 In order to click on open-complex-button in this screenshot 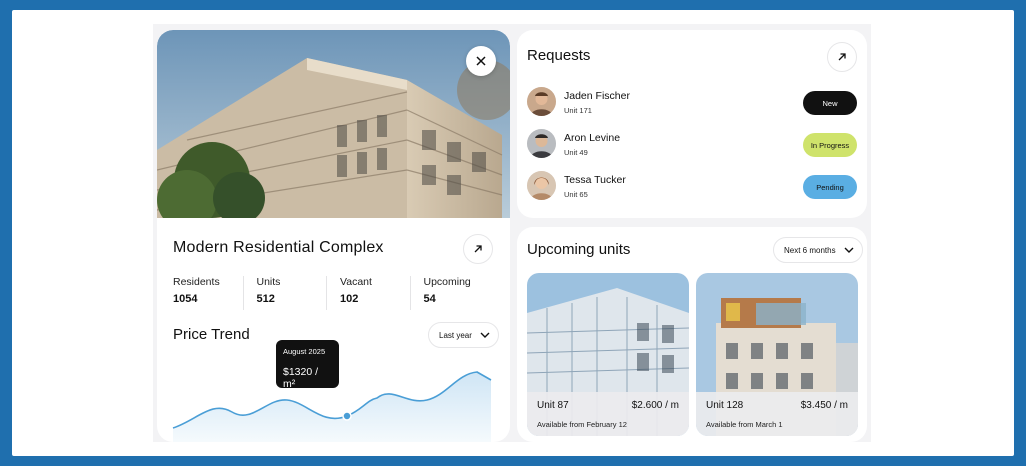, I will do `click(478, 249)`.